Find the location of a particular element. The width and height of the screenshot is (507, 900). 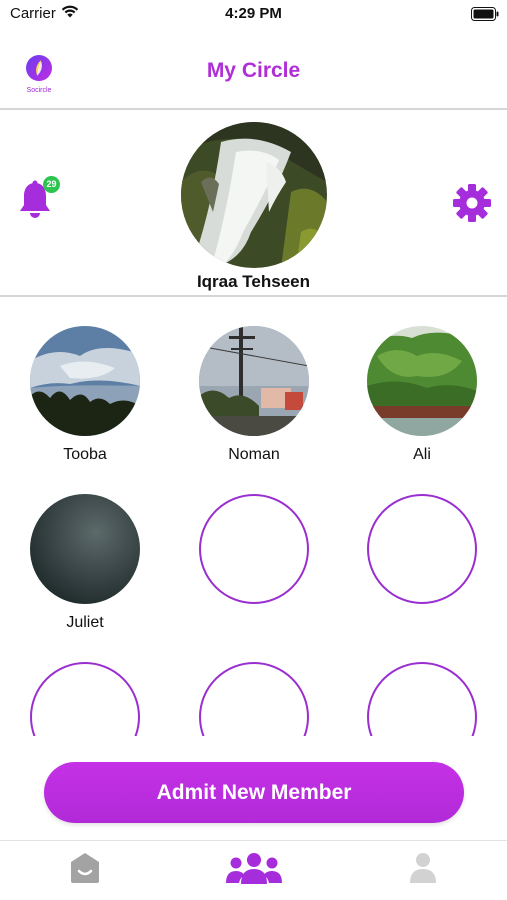

member-avatar-ali is located at coordinates (422, 381).